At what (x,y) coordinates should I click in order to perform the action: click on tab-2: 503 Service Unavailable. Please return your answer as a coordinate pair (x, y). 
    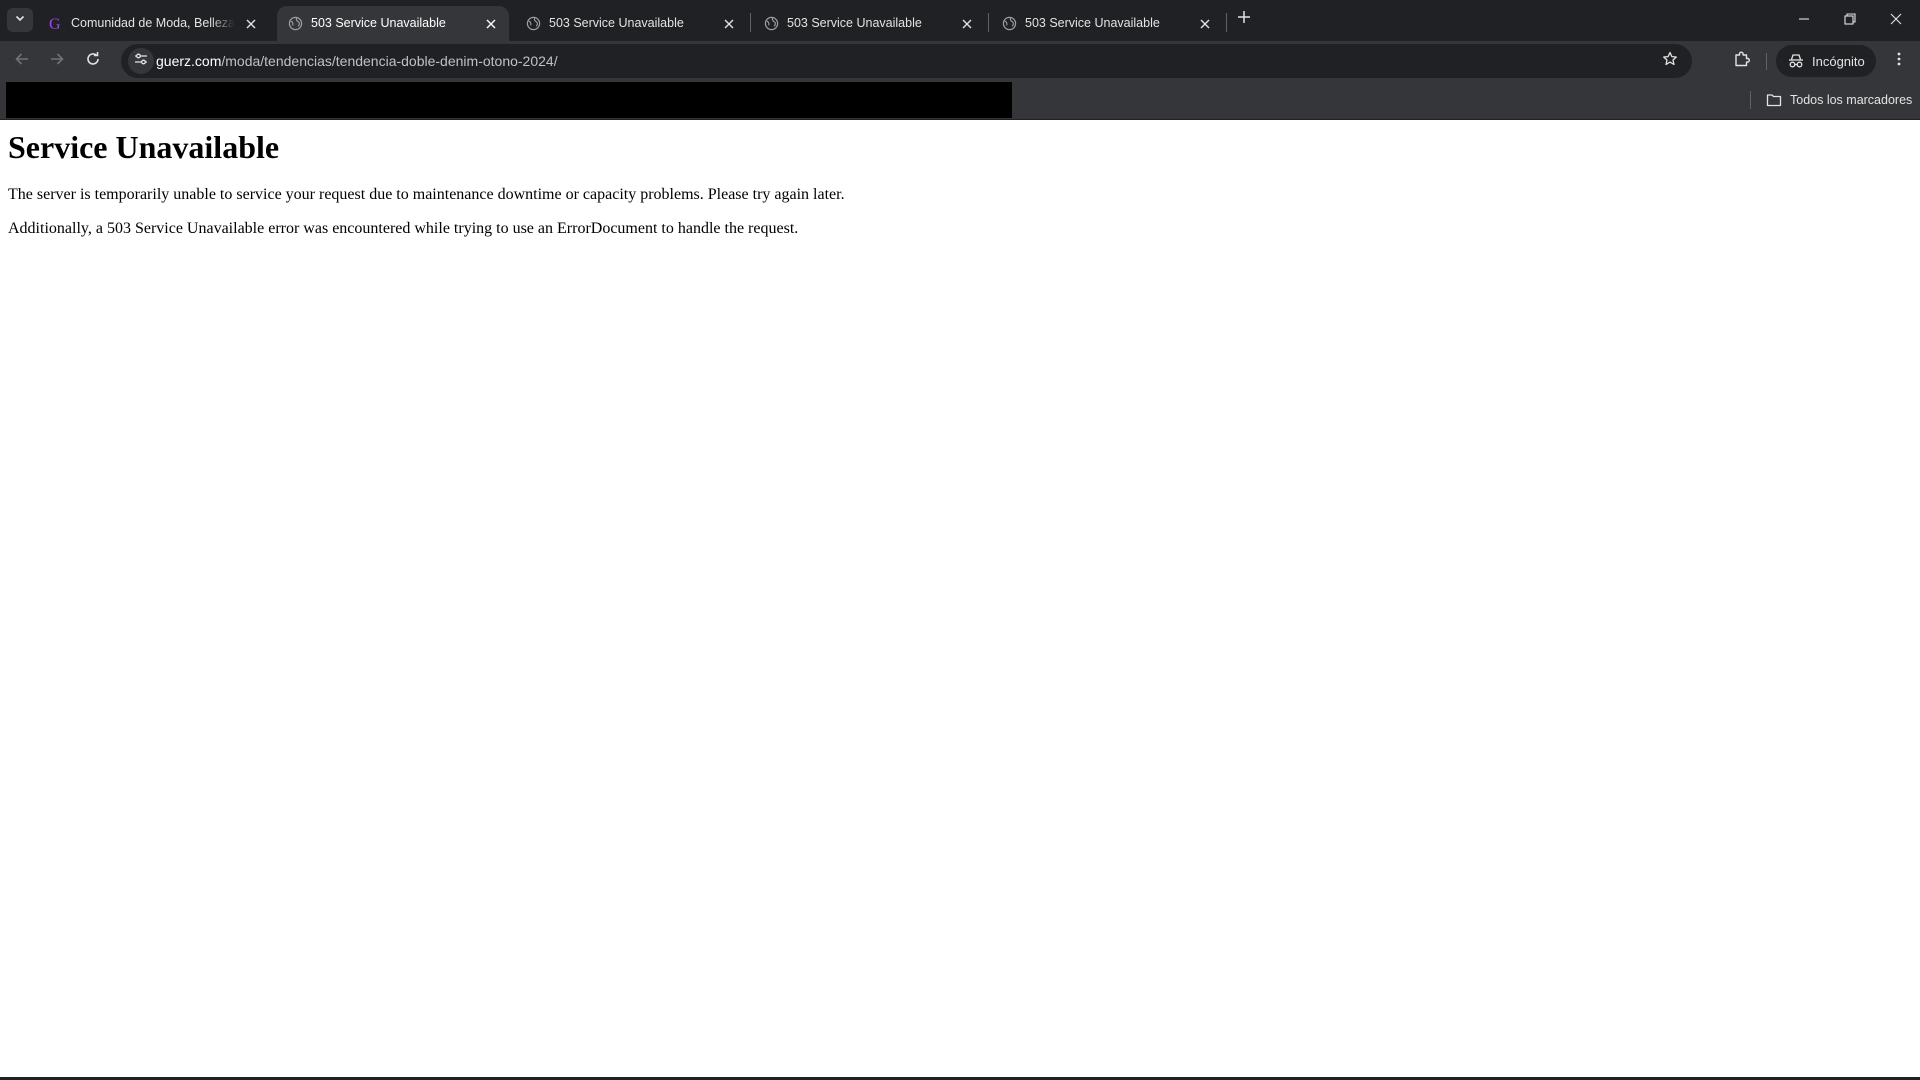
    Looking at the image, I should click on (393, 23).